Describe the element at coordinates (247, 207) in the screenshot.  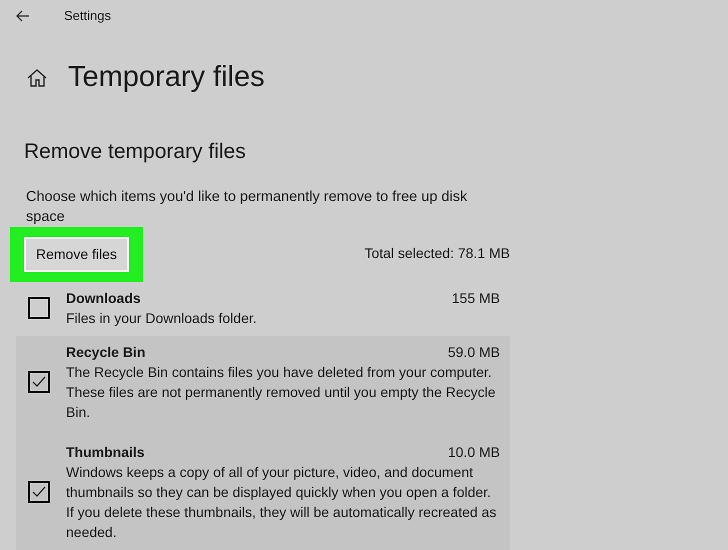
I see `description-text: Choose which items you'd like to permanently remove to free up disk space` at that location.